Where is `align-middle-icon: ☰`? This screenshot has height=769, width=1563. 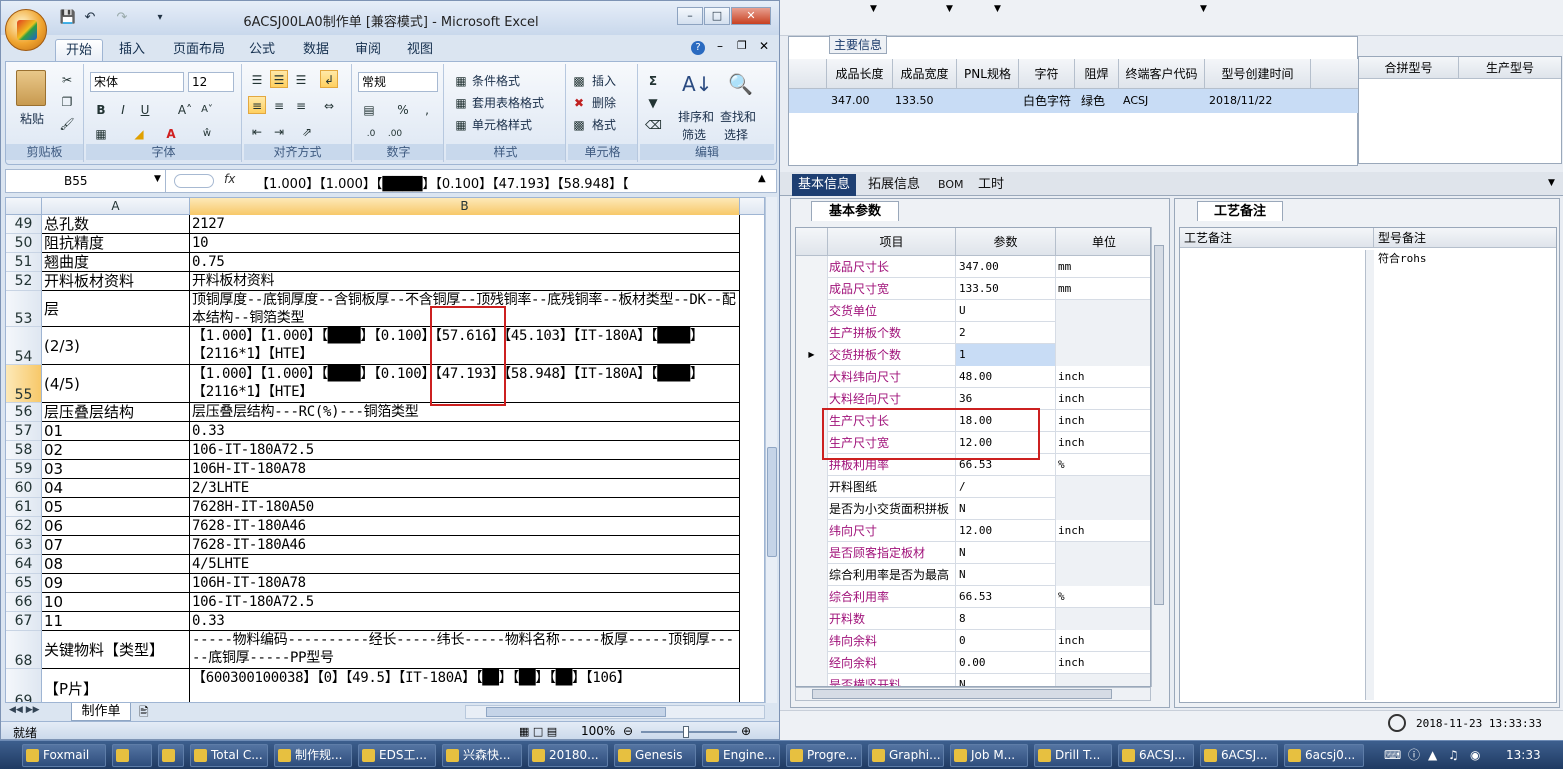 align-middle-icon: ☰ is located at coordinates (279, 79).